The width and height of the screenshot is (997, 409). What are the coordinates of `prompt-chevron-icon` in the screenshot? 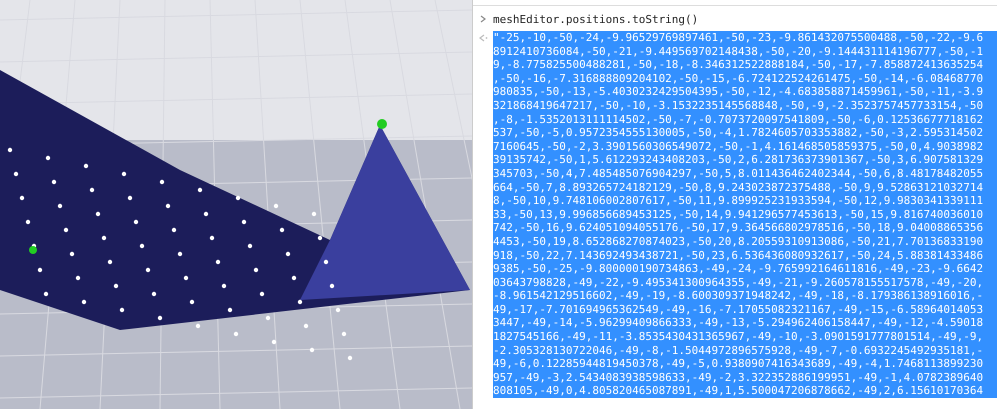 It's located at (483, 19).